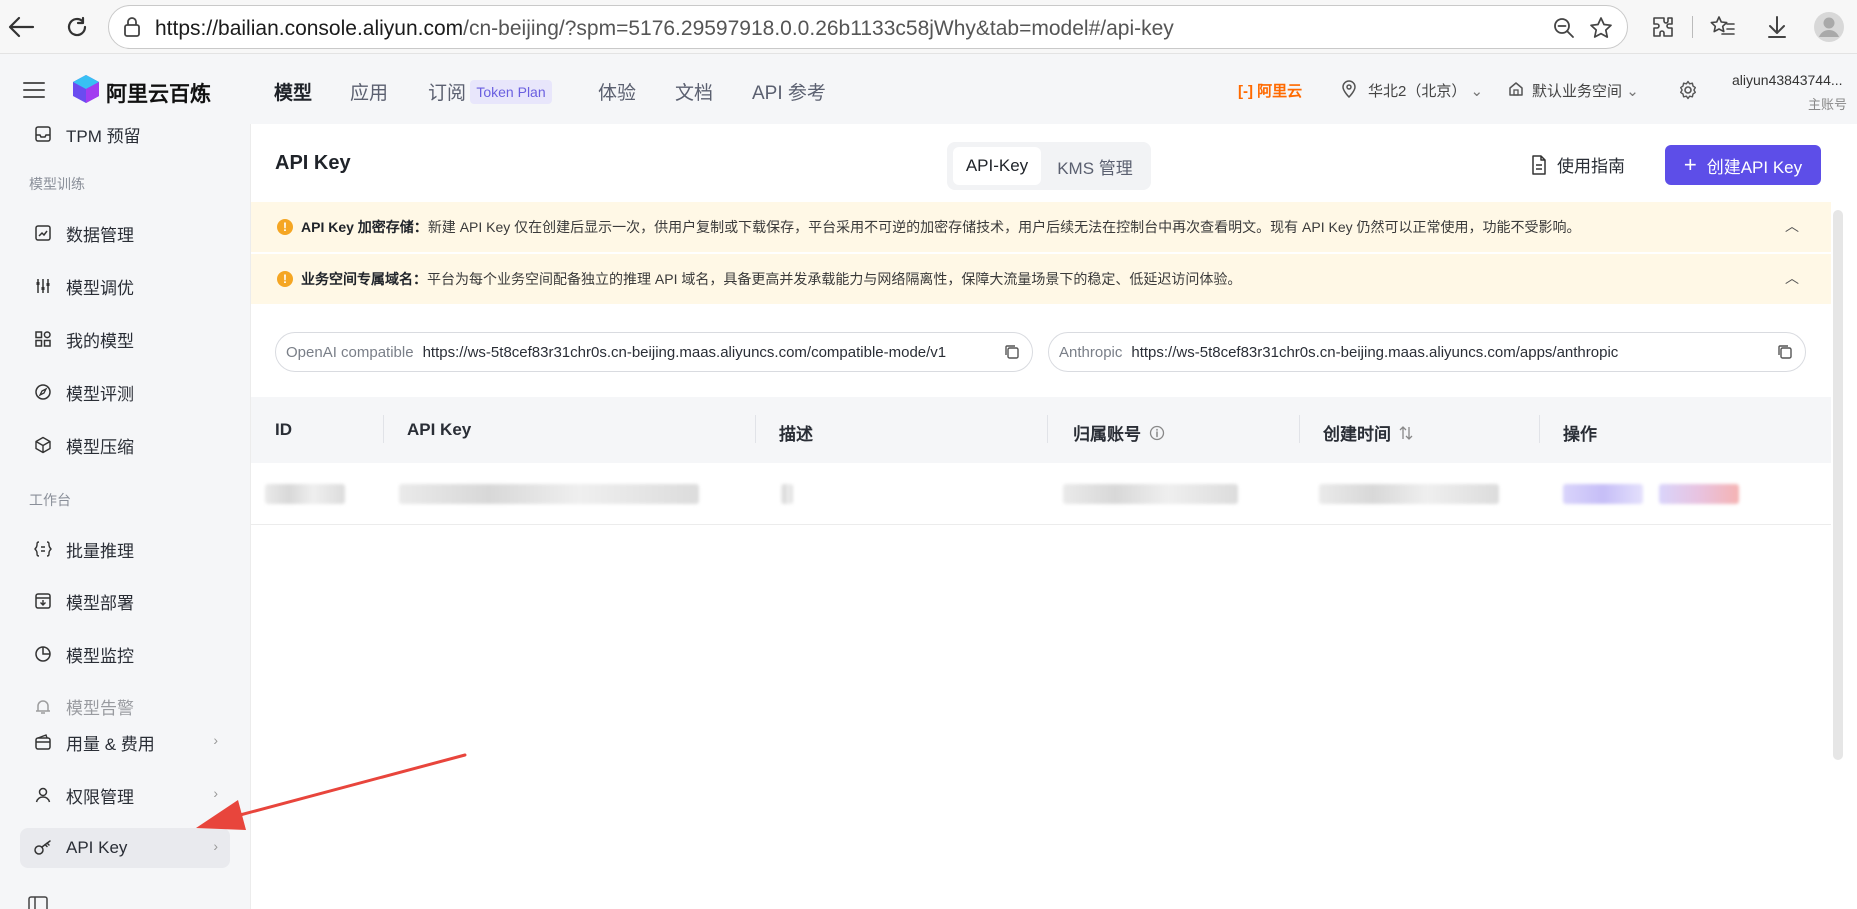 Image resolution: width=1857 pixels, height=909 pixels. I want to click on region-label: 华北2（北京）, so click(1417, 91).